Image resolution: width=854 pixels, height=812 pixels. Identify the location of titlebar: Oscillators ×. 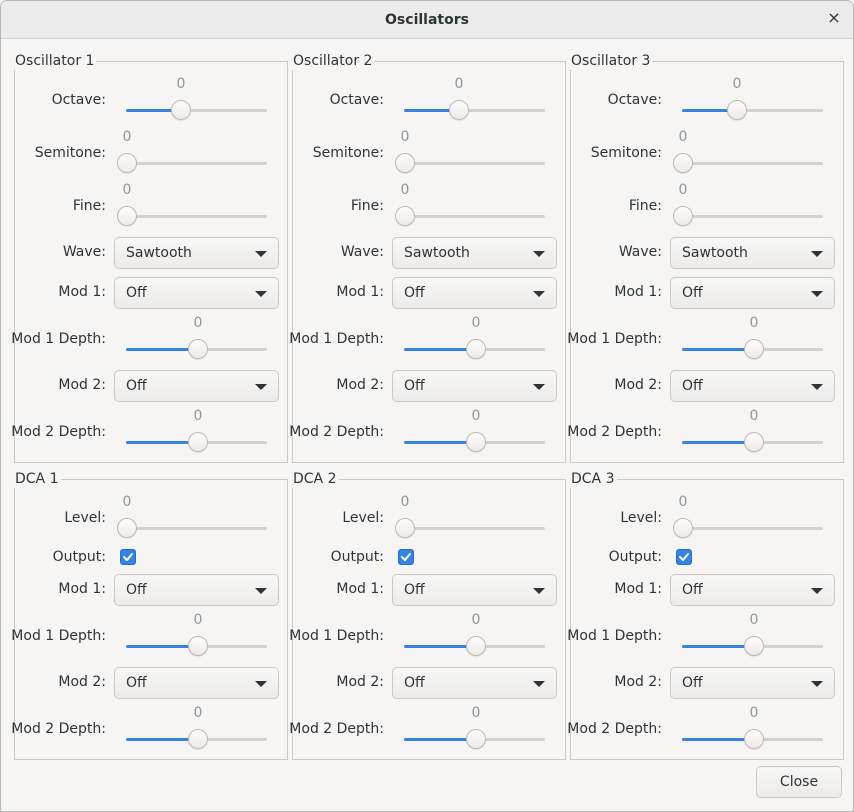
(427, 20).